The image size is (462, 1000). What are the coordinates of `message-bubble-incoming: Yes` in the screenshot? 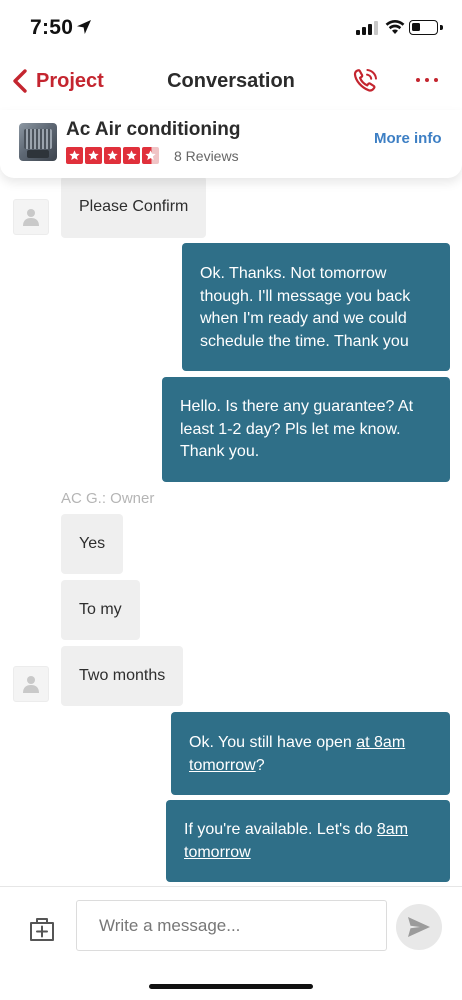 It's located at (92, 544).